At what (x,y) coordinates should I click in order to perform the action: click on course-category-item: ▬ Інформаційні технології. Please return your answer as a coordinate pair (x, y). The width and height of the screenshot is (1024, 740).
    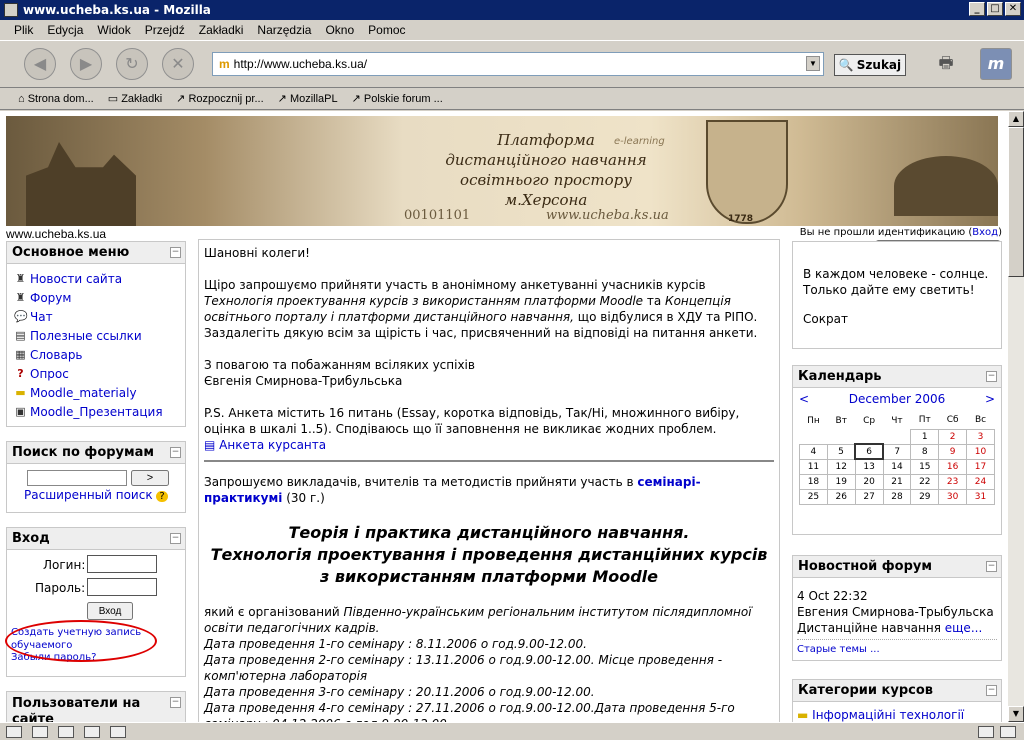
    Looking at the image, I should click on (897, 712).